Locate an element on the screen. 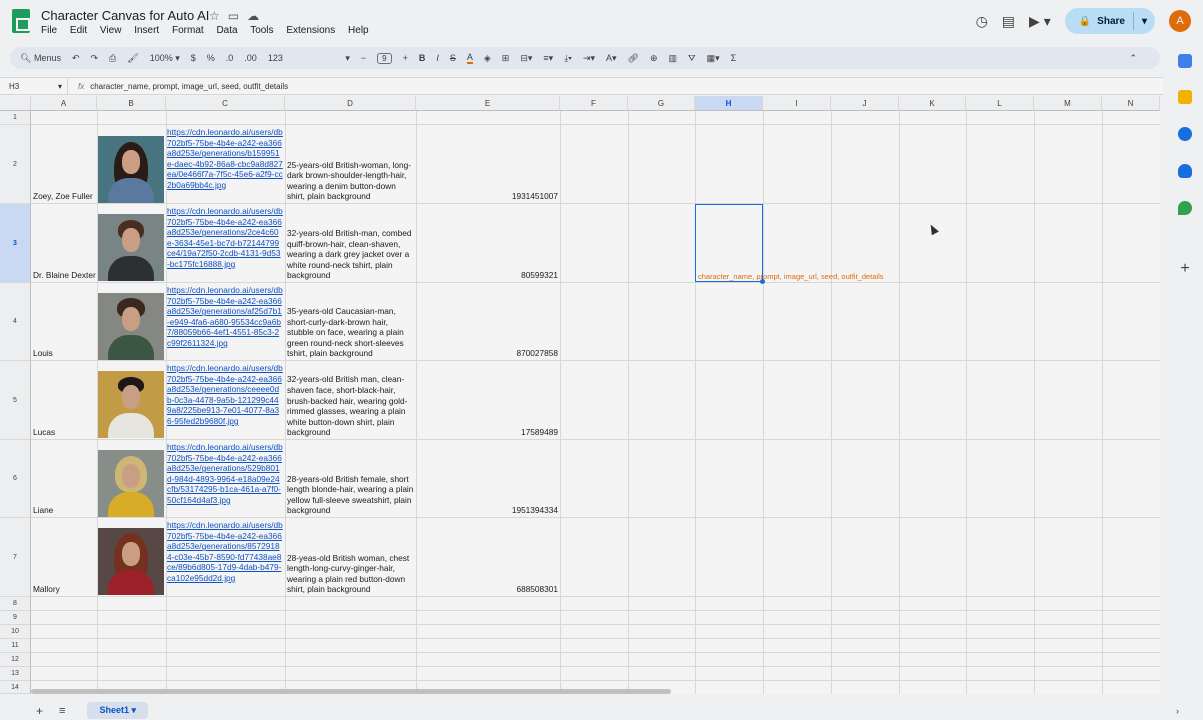 The width and height of the screenshot is (1203, 720). column-header-m: M is located at coordinates (1068, 103).